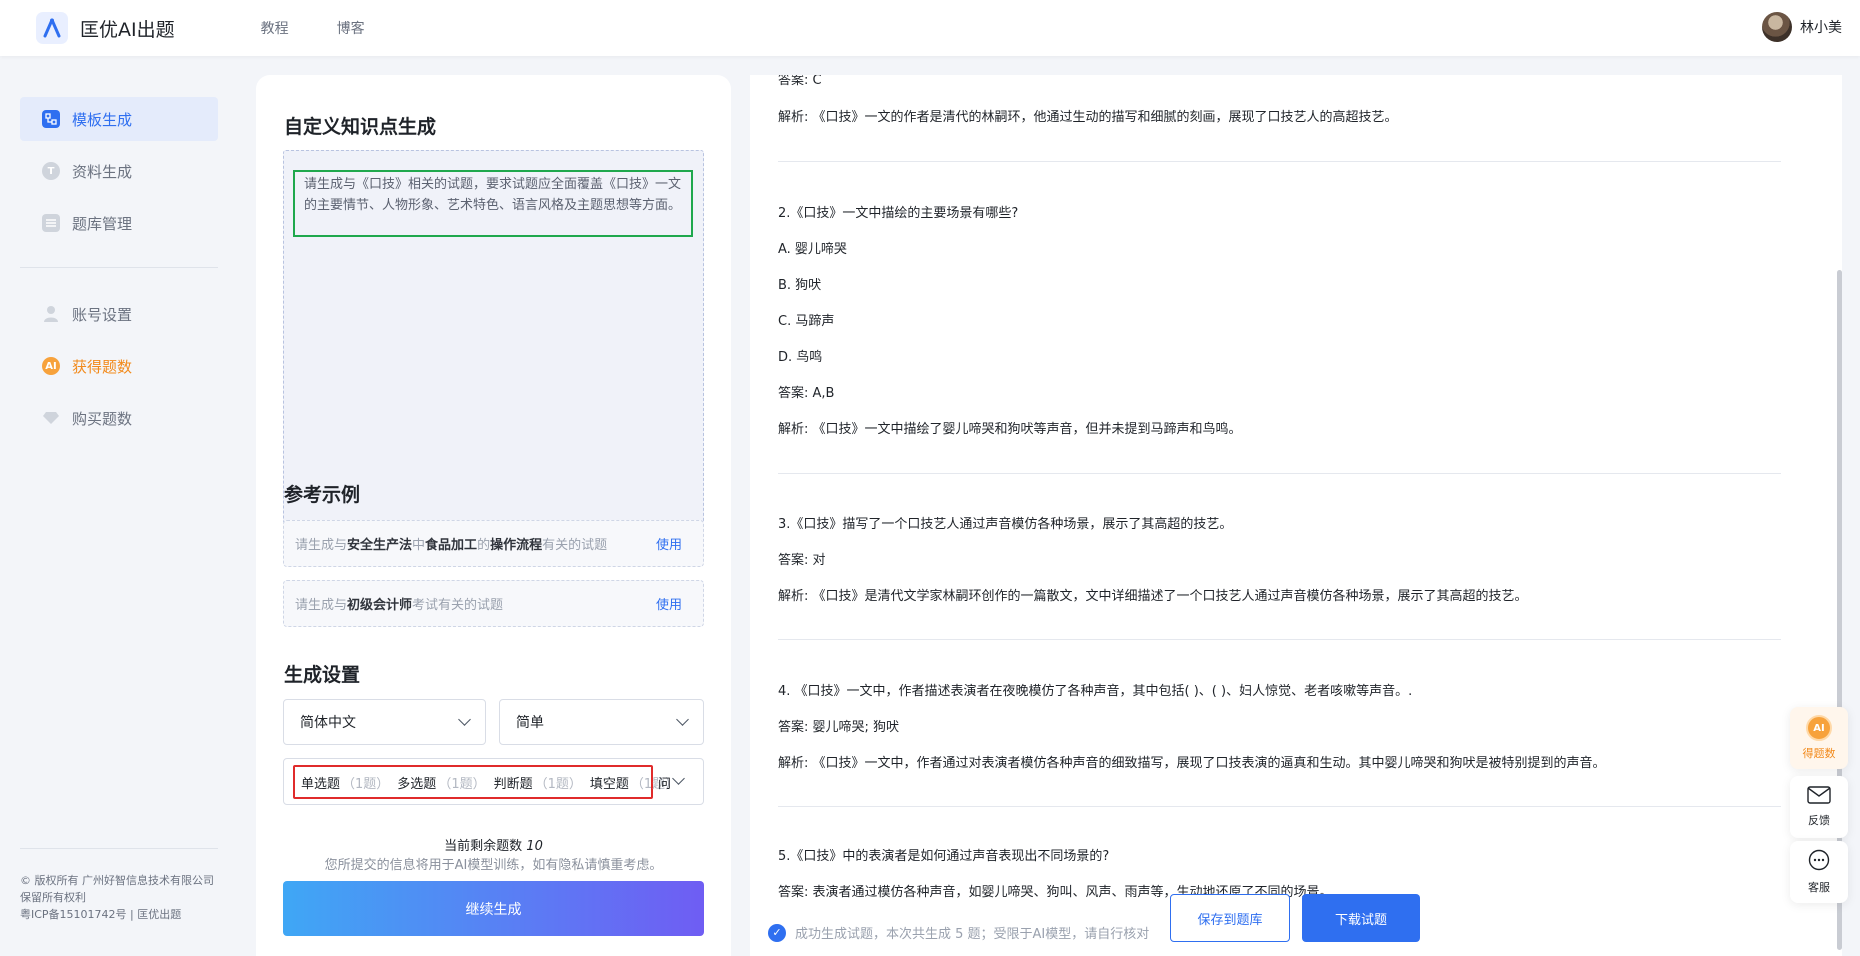  What do you see at coordinates (360, 127) in the screenshot?
I see `custom-section-title: 自定义知识点生成` at bounding box center [360, 127].